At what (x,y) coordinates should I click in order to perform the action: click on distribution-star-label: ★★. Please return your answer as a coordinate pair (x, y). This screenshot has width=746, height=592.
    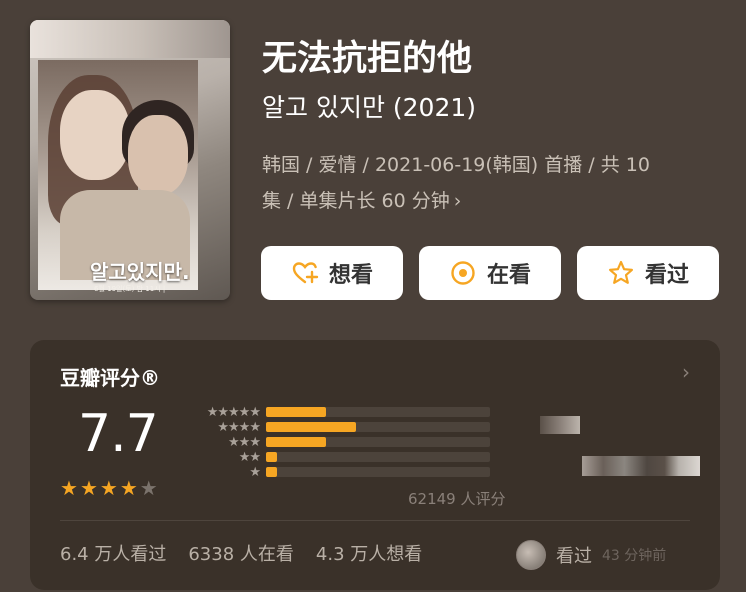
    Looking at the image, I should click on (249, 457).